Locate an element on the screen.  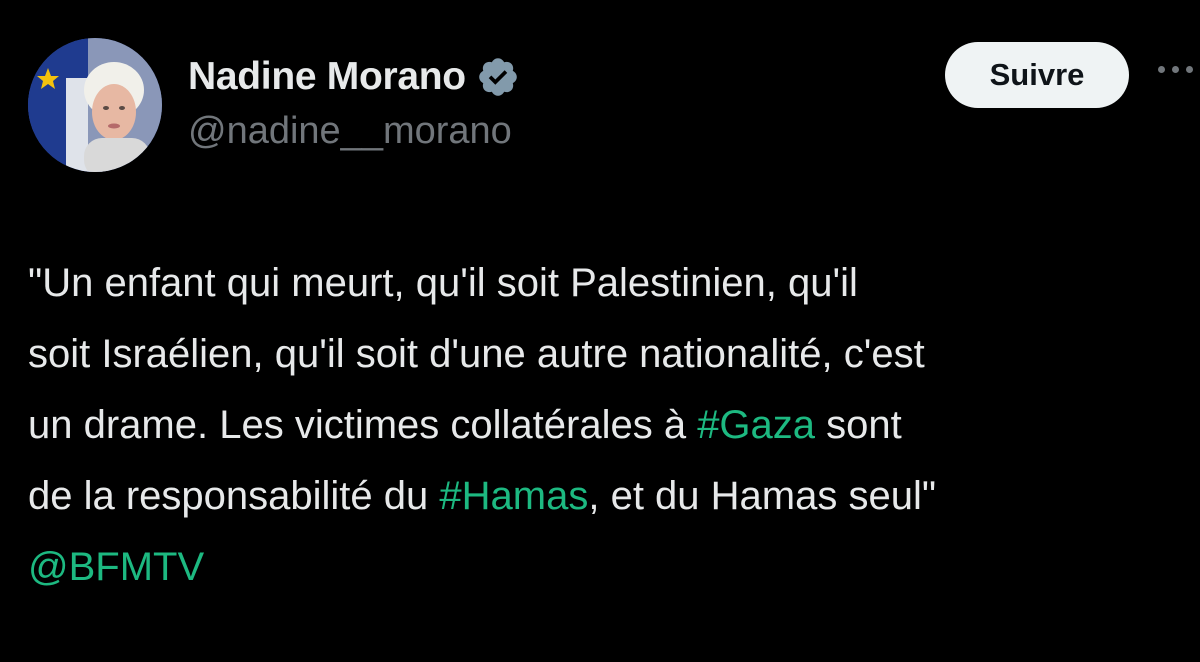
user-handle: @nadine__morano is located at coordinates (350, 131).